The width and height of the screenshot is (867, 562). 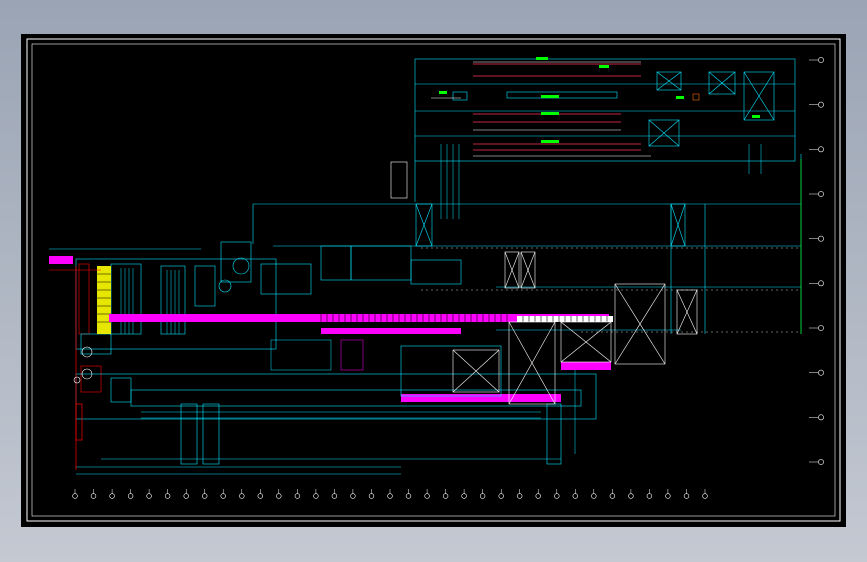 What do you see at coordinates (150, 301) in the screenshot?
I see `left-stacks-cyan` at bounding box center [150, 301].